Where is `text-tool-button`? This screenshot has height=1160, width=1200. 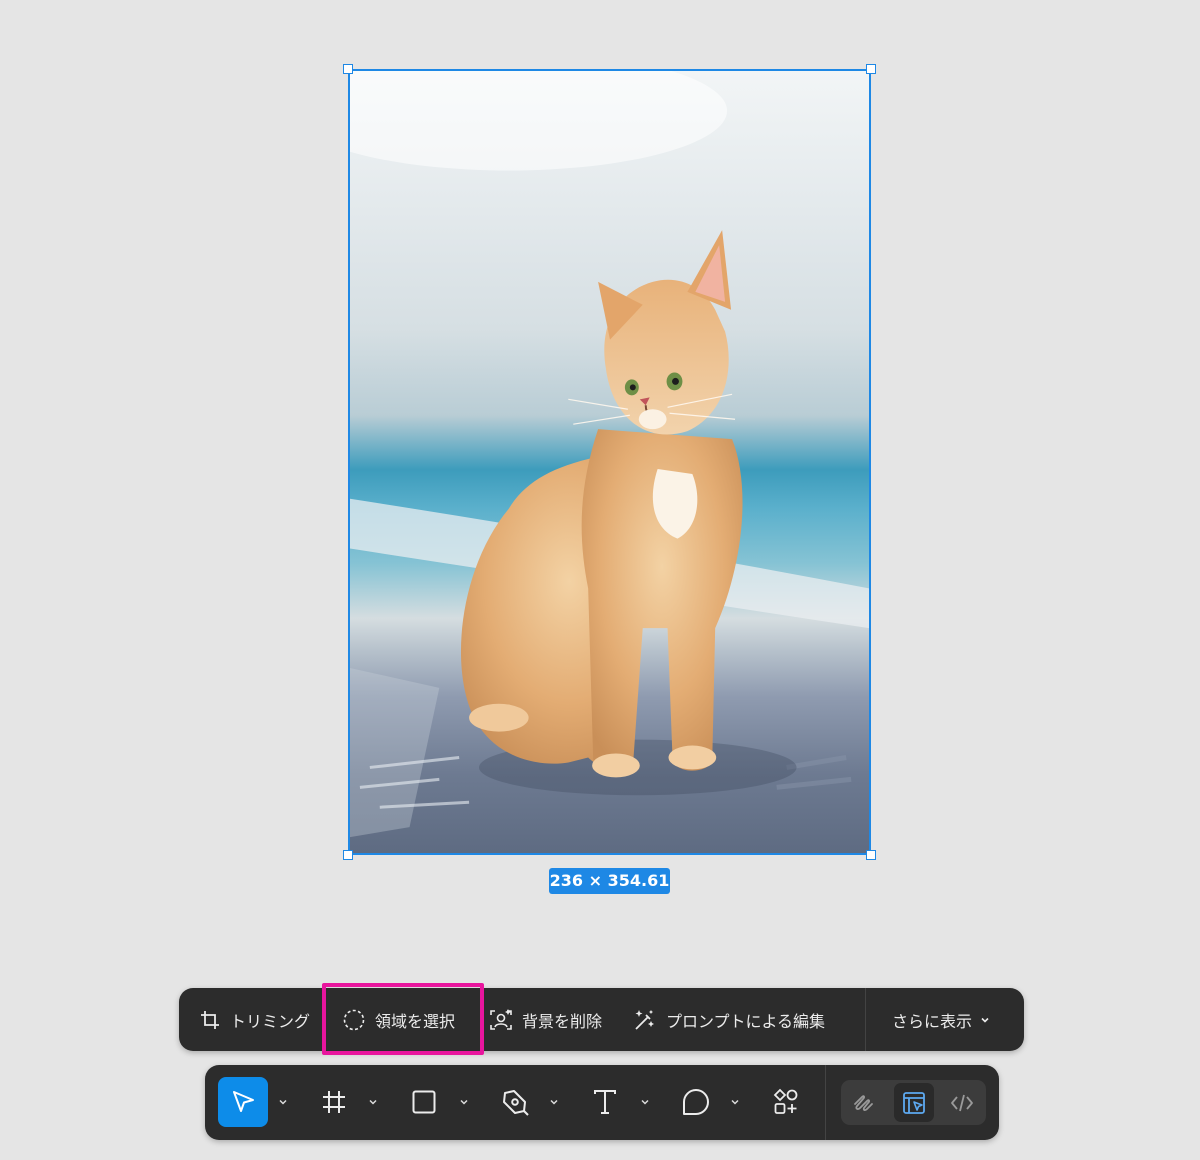
text-tool-button is located at coordinates (605, 1102).